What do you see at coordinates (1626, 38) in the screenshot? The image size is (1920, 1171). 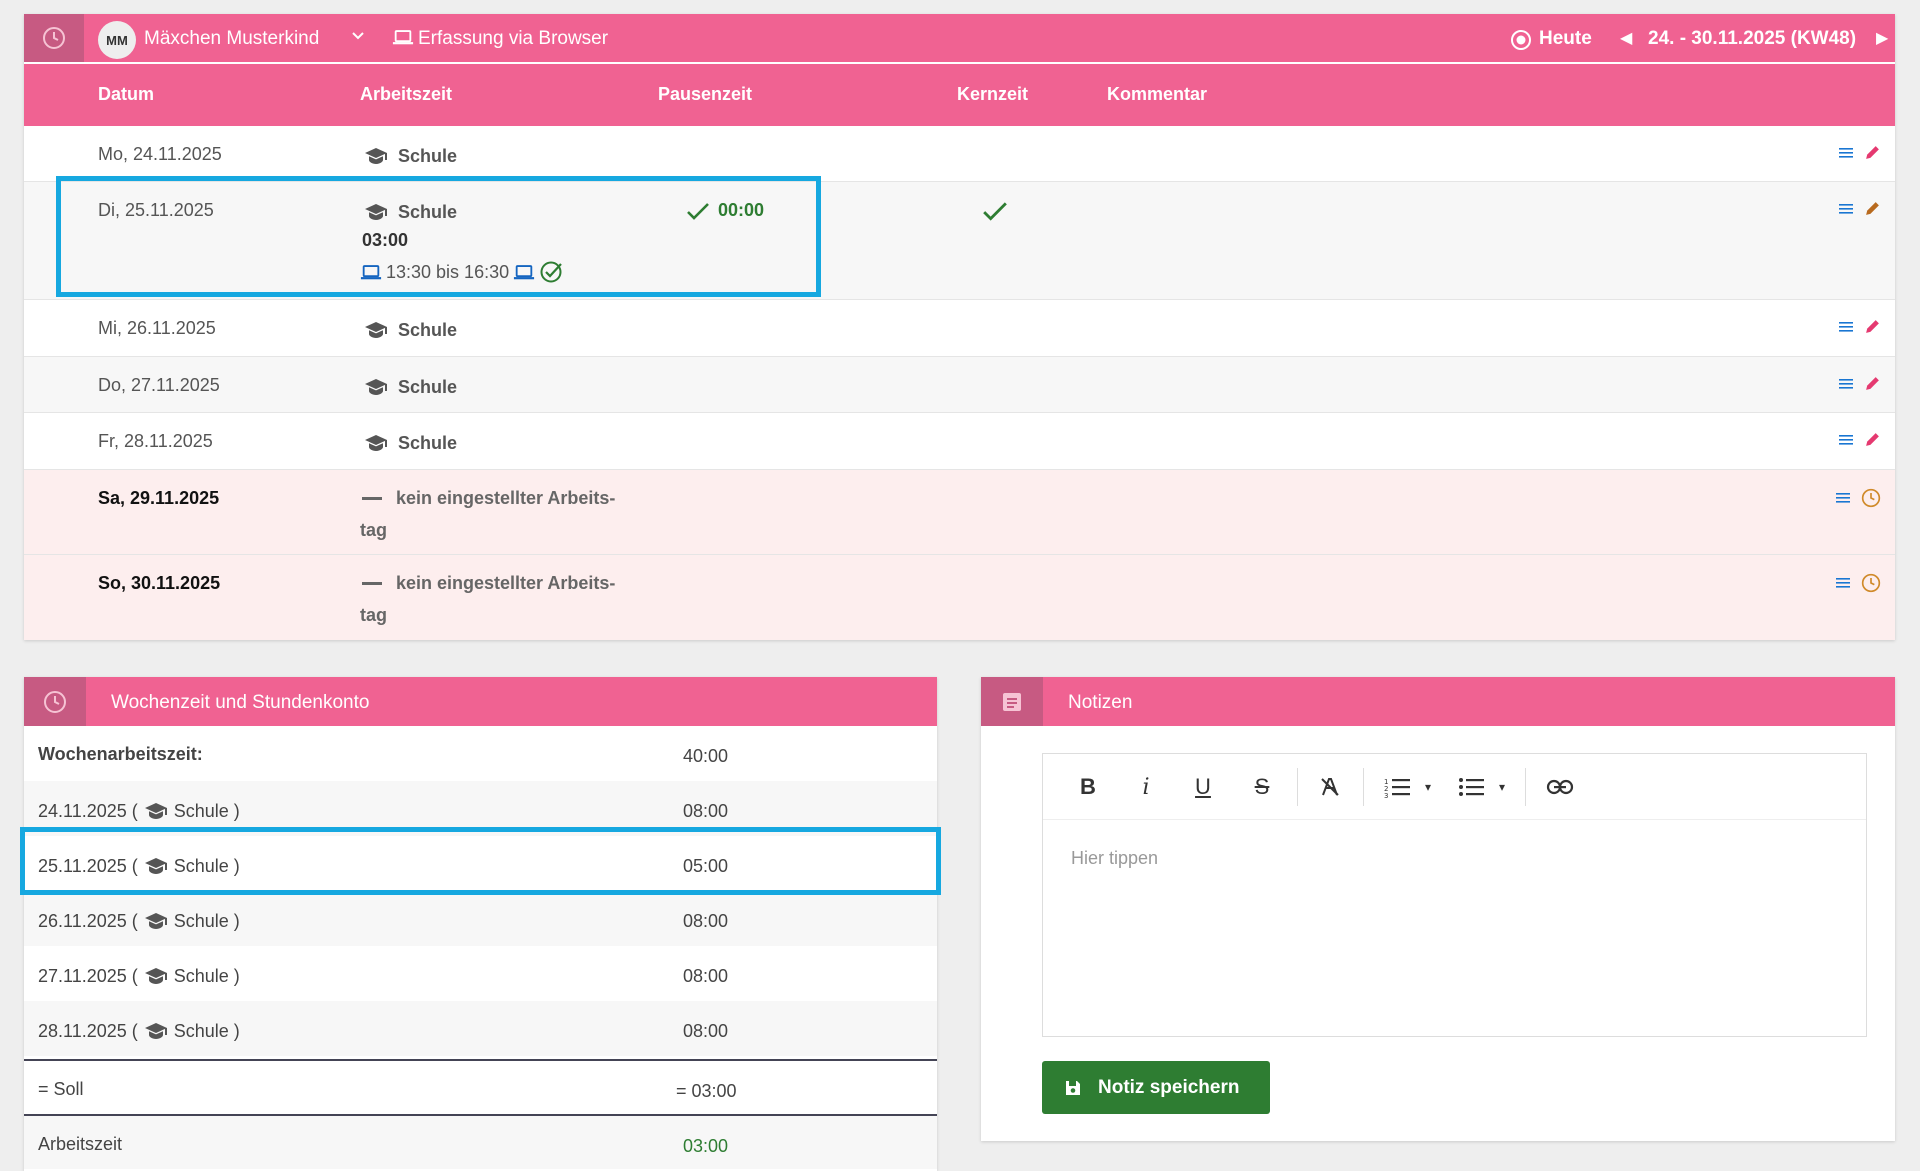 I see `prev-week-icon: ◀` at bounding box center [1626, 38].